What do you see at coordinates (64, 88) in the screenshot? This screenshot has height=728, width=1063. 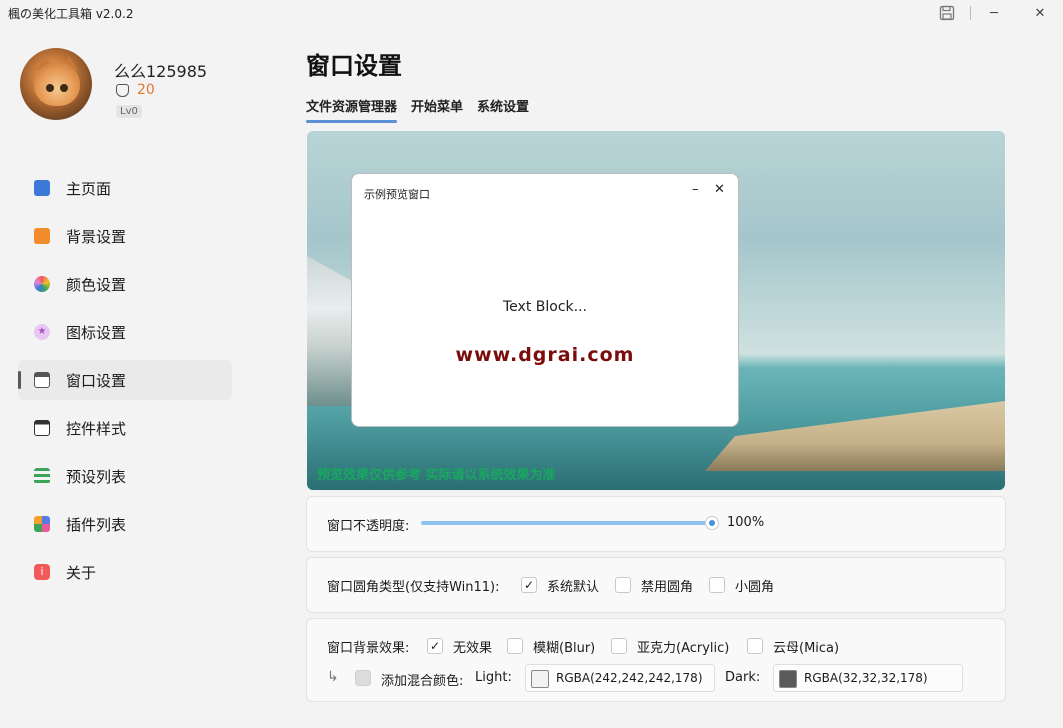 I see `cat-eye-right` at bounding box center [64, 88].